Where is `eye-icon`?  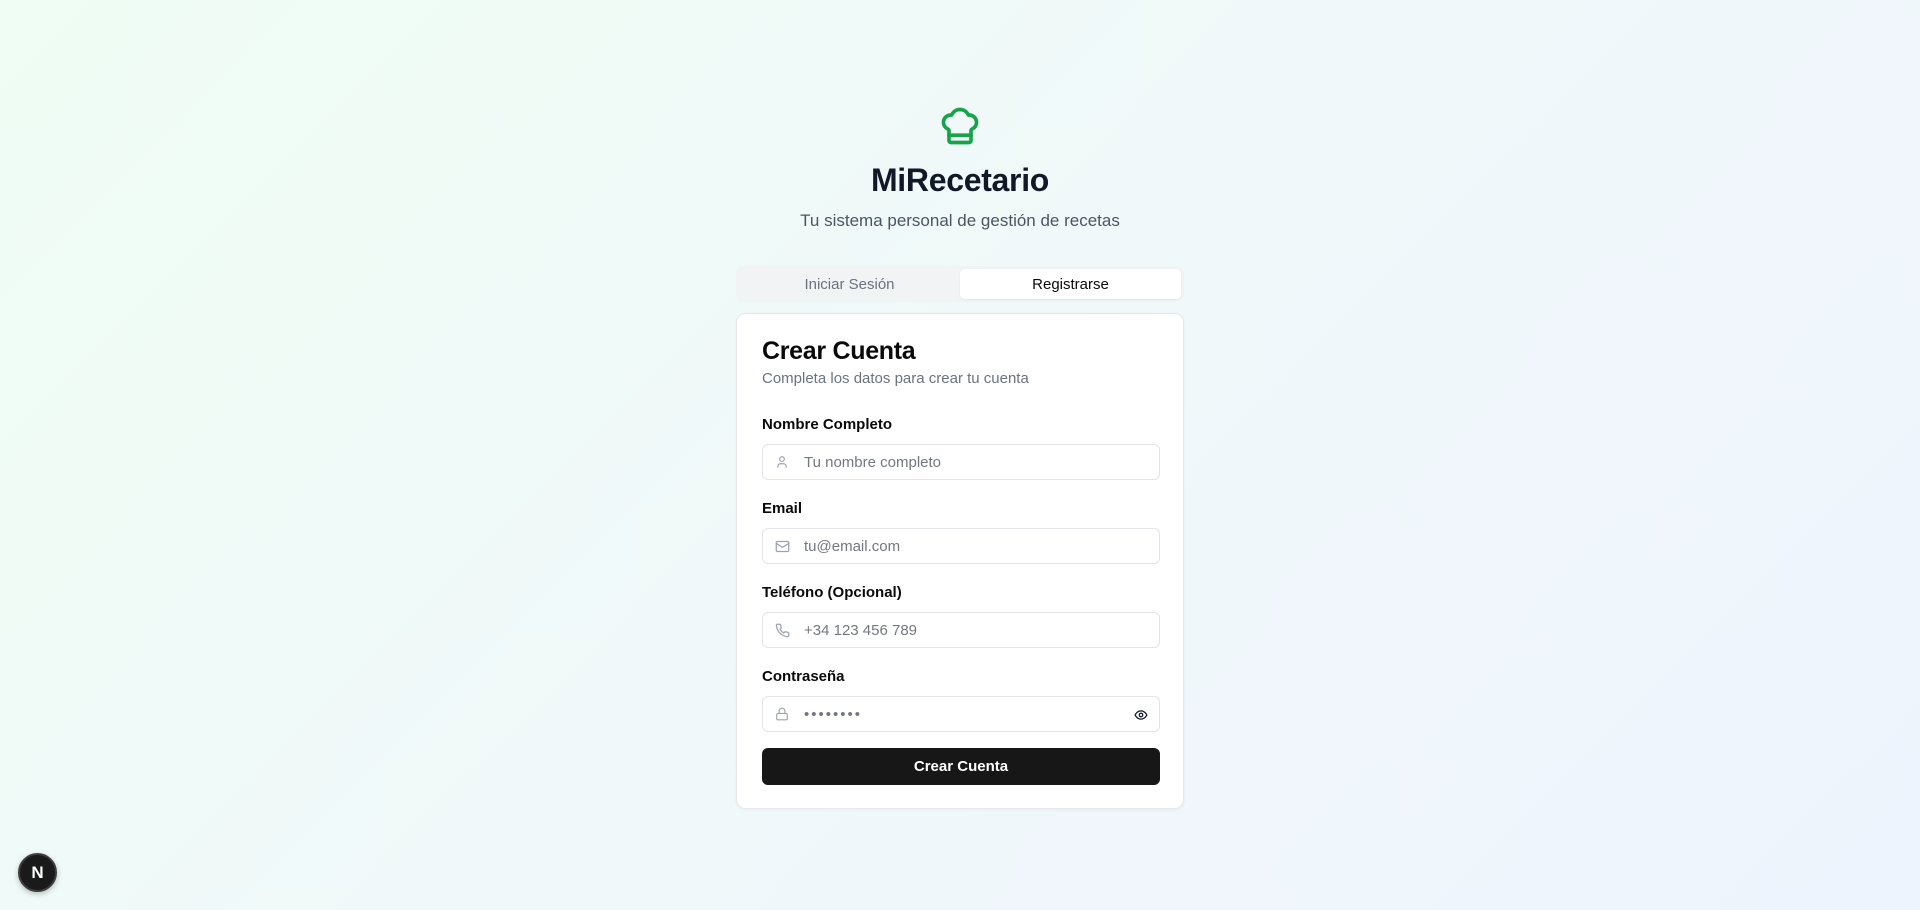 eye-icon is located at coordinates (1141, 715).